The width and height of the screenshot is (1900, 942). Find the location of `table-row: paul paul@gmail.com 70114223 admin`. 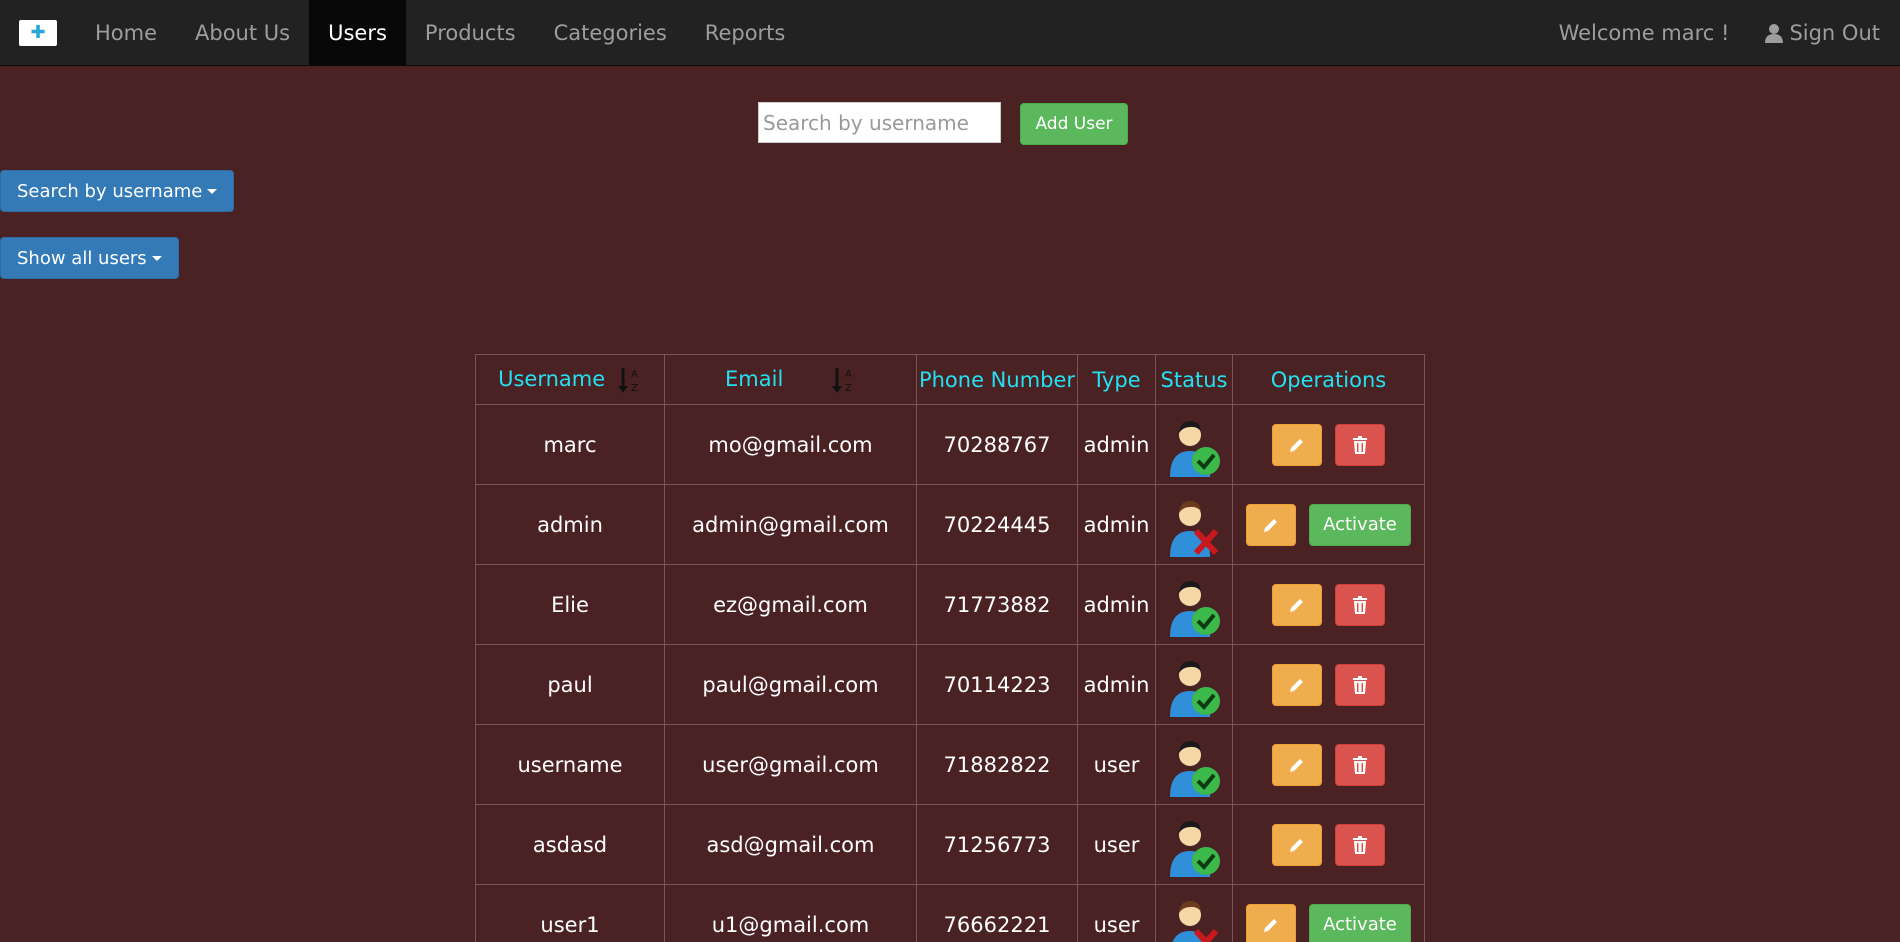

table-row: paul paul@gmail.com 70114223 admin is located at coordinates (950, 684).